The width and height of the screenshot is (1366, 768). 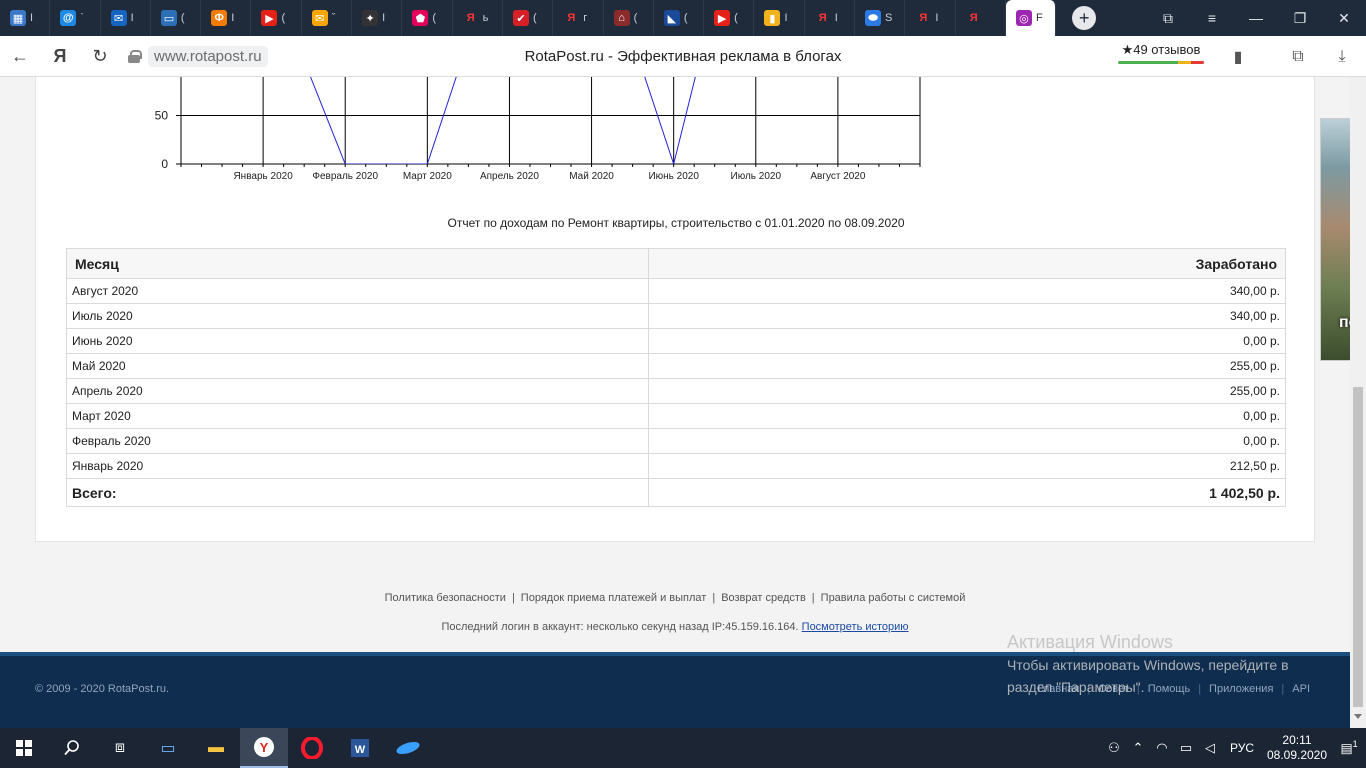 I want to click on people-icon: ⚇, so click(x=1114, y=748).